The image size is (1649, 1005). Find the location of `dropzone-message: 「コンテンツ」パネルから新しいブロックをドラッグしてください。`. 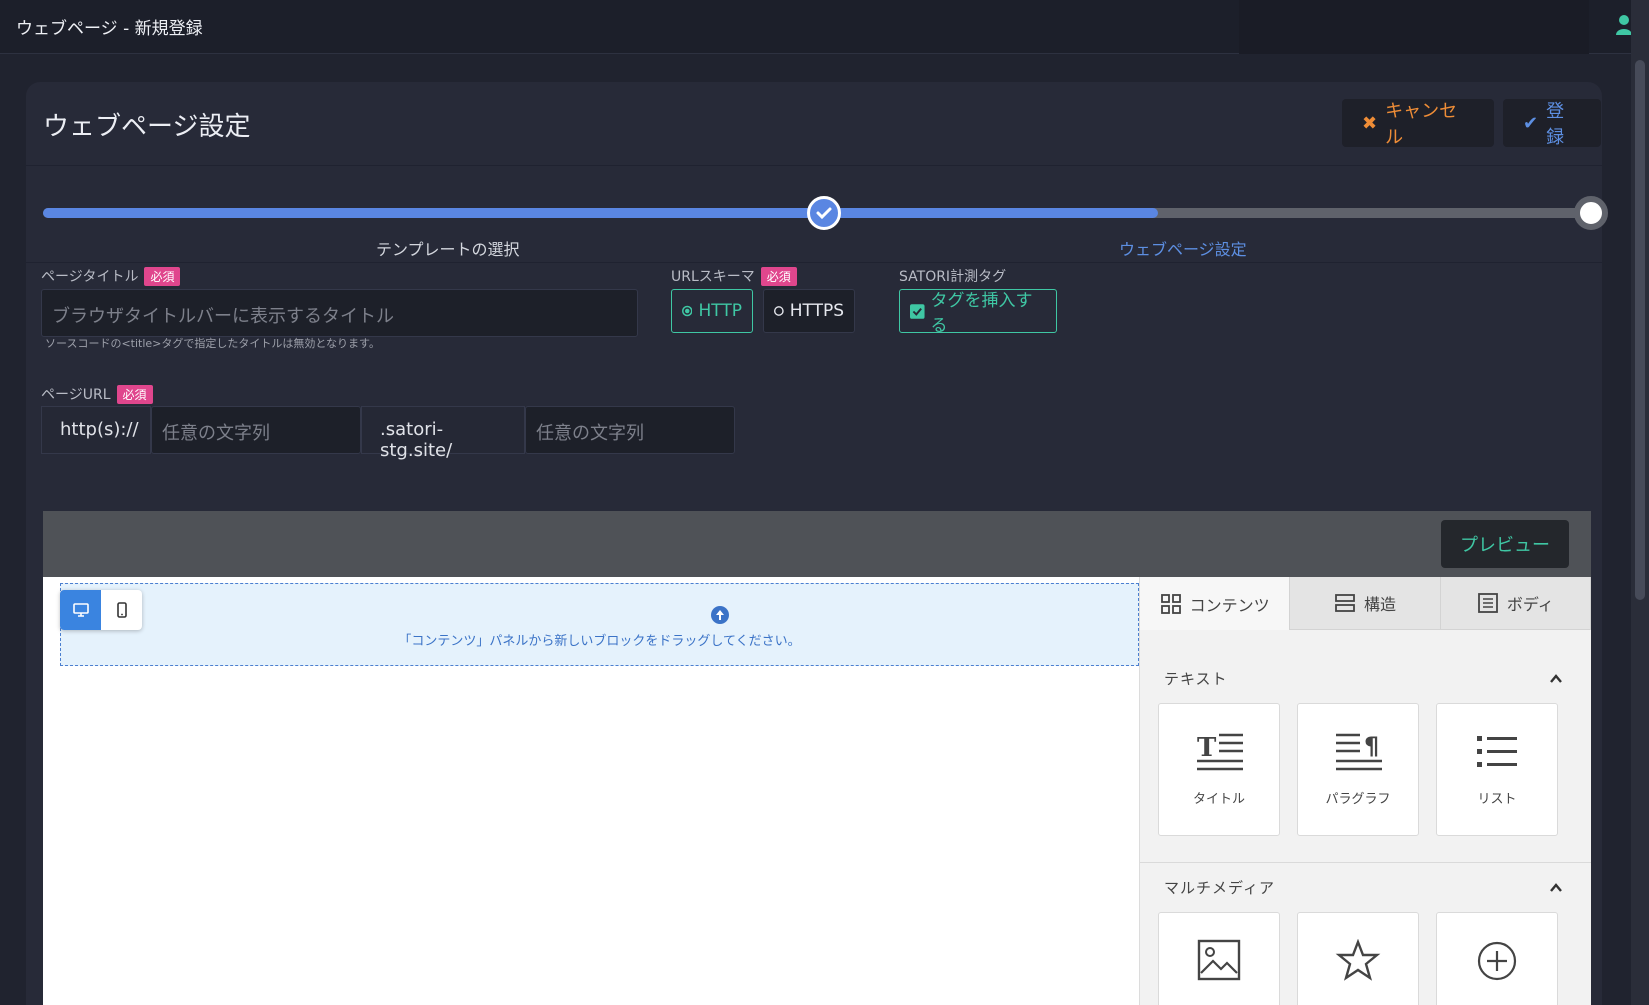

dropzone-message: 「コンテンツ」パネルから新しいブロックをドラッグしてください。 is located at coordinates (599, 641).